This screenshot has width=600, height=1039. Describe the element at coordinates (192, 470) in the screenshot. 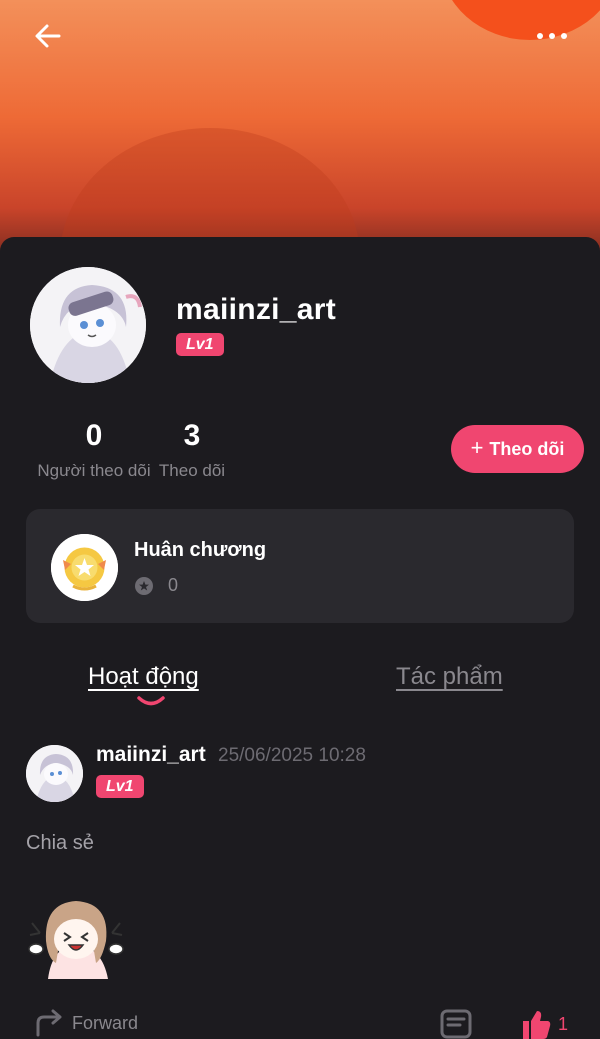

I see `following-label: Theo dõi` at that location.